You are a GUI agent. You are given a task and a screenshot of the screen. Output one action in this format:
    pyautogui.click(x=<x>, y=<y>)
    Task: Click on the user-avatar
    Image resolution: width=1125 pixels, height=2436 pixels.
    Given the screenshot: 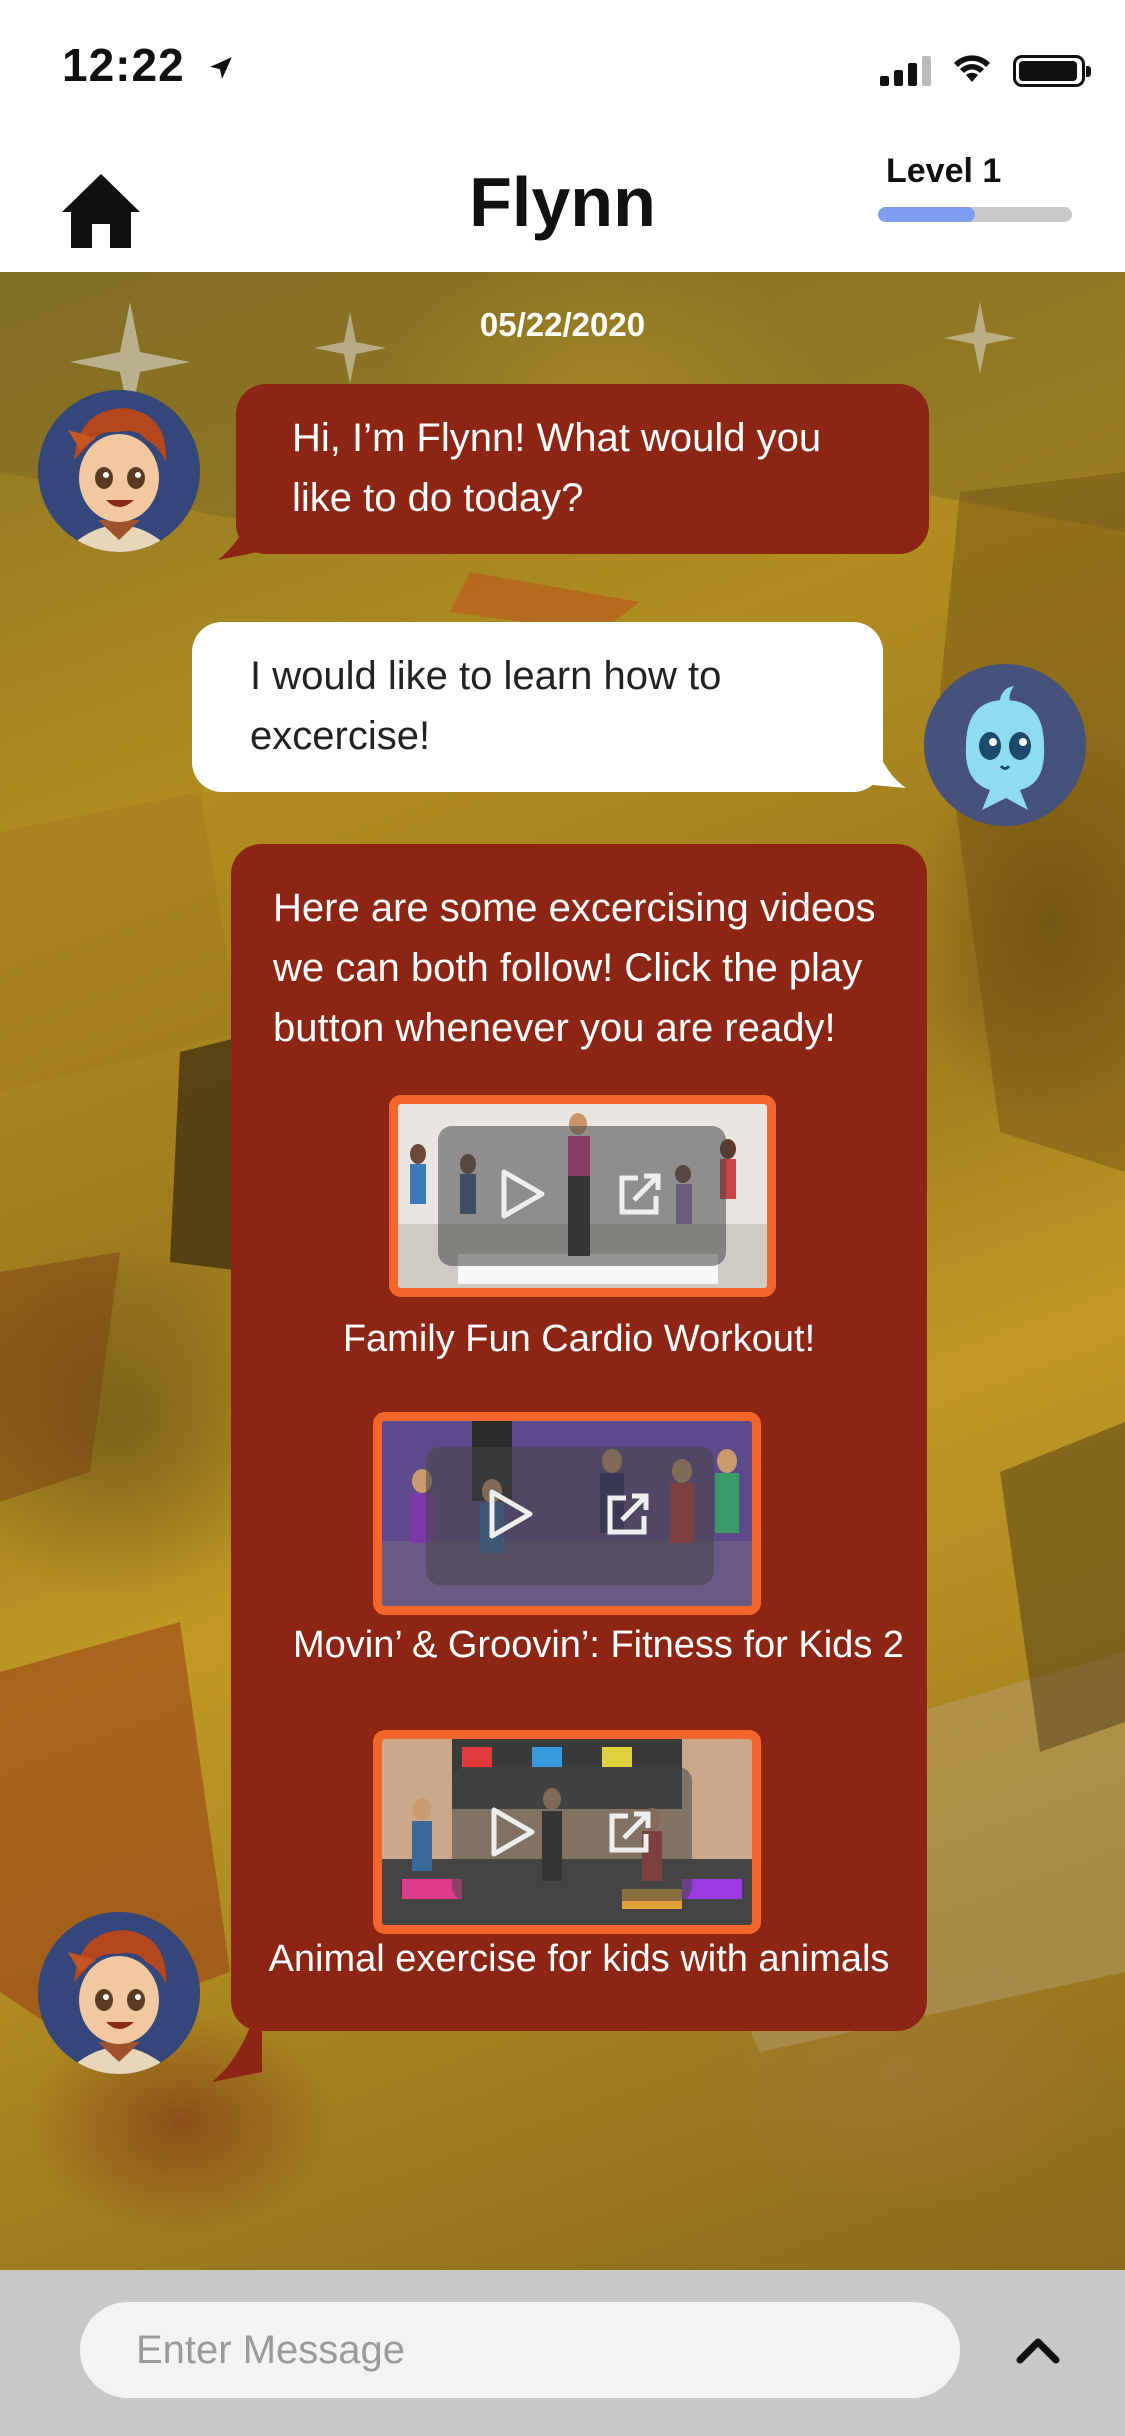 What is the action you would take?
    pyautogui.click(x=1005, y=745)
    